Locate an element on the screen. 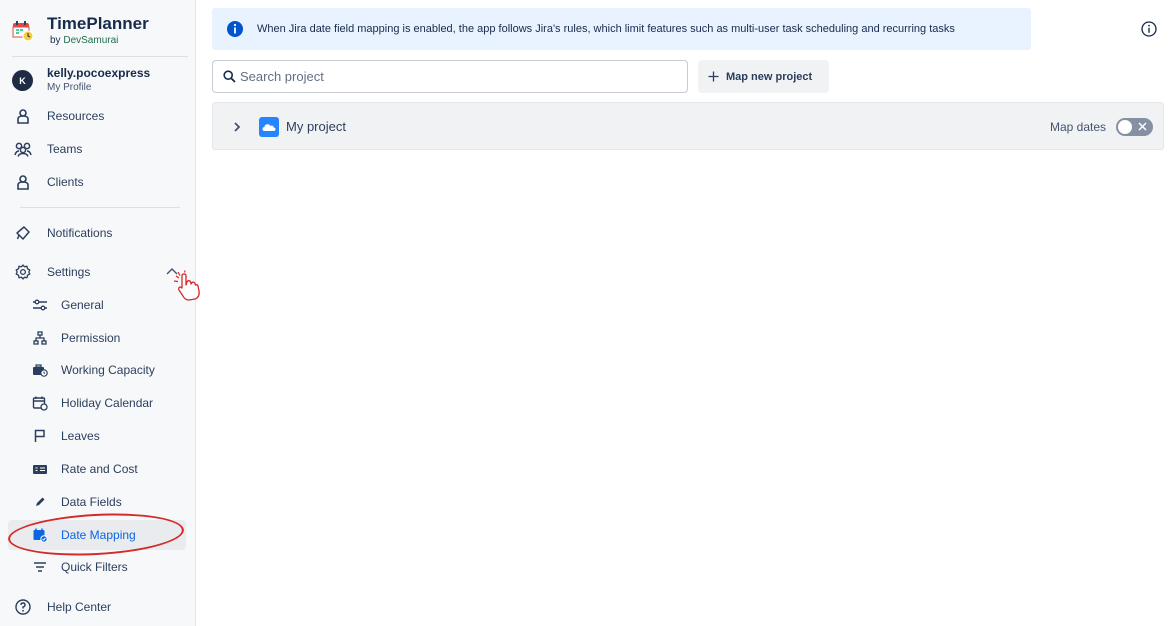  megaphone-icon is located at coordinates (23, 233).